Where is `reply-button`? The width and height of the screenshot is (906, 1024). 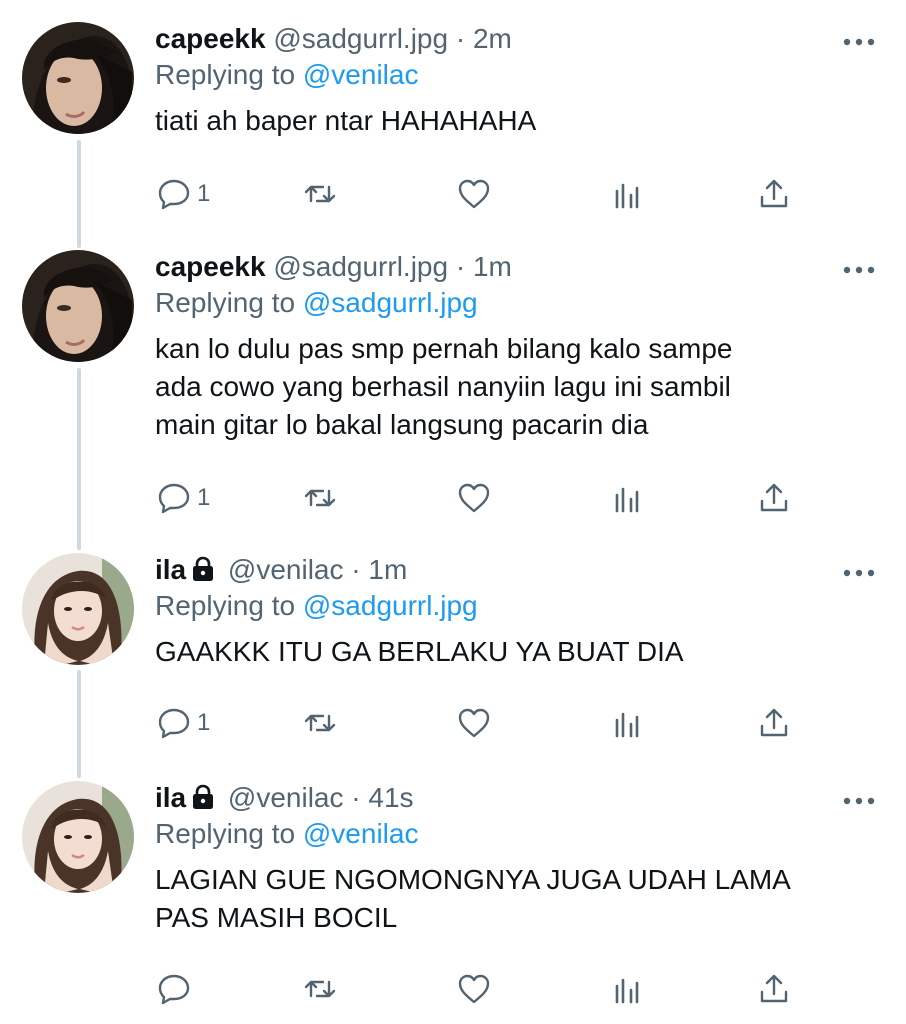 reply-button is located at coordinates (177, 989).